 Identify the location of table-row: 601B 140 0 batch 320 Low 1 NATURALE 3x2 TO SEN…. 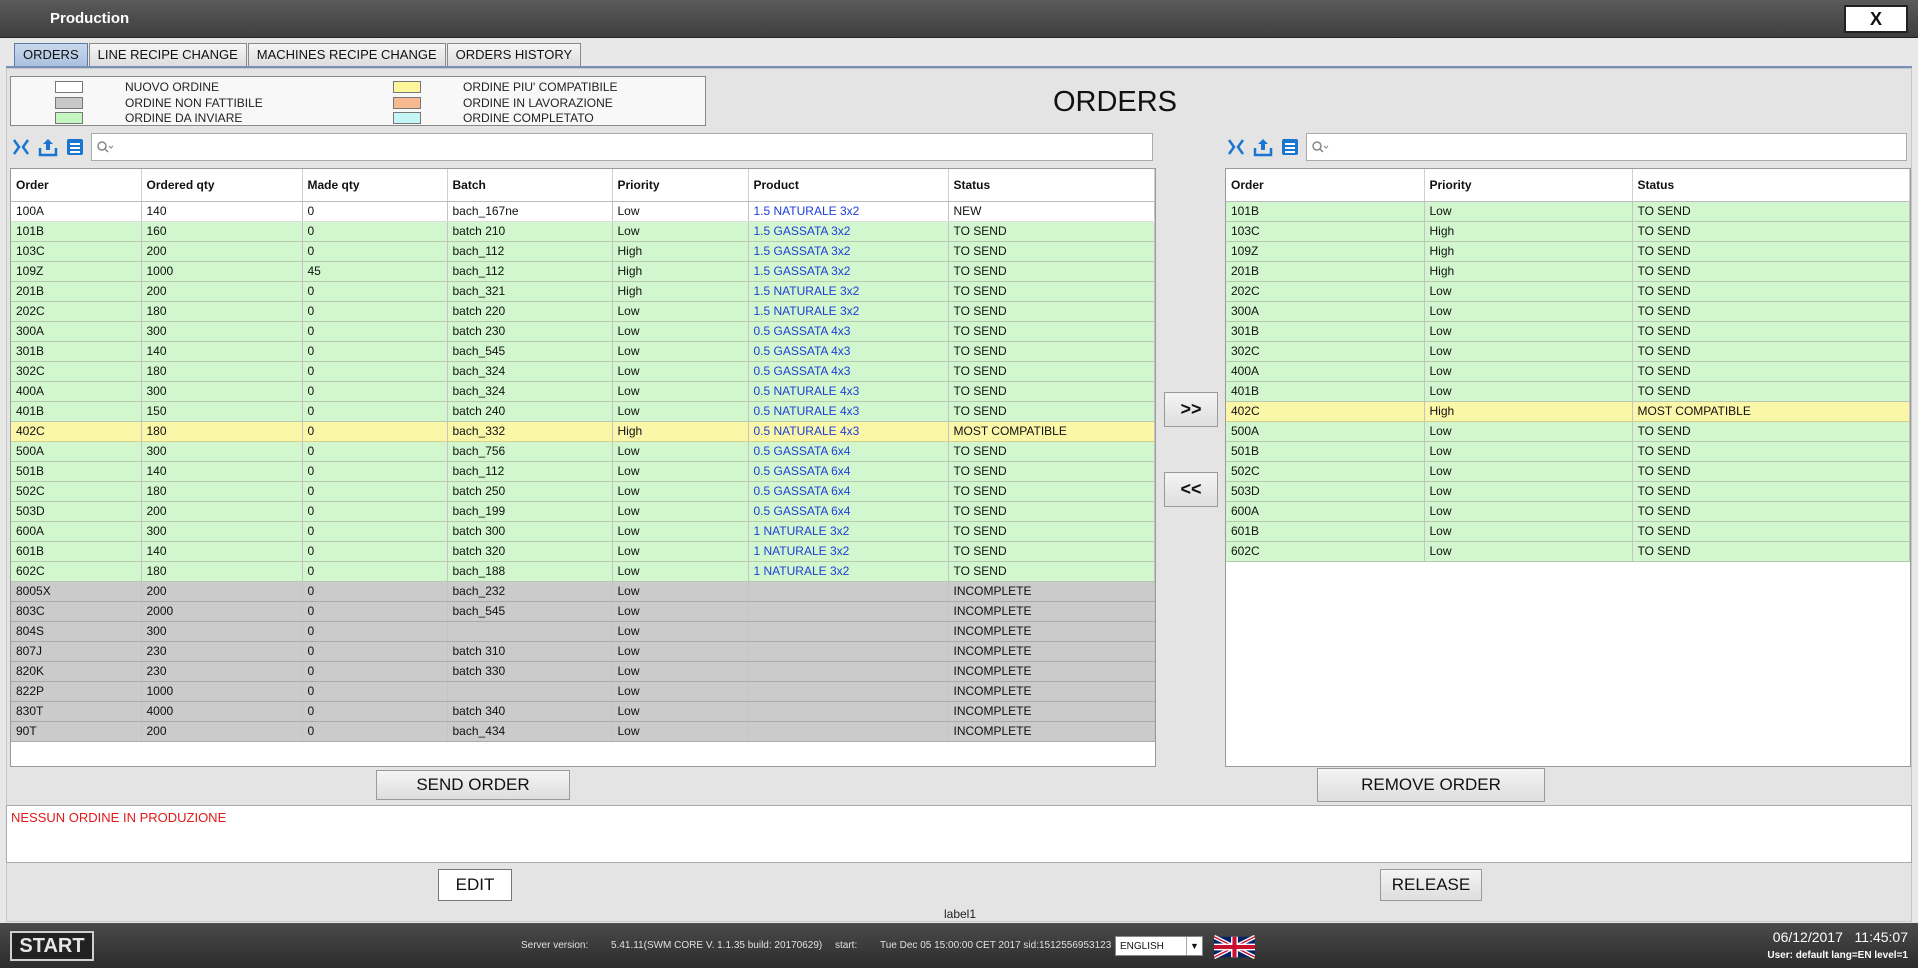
(583, 551).